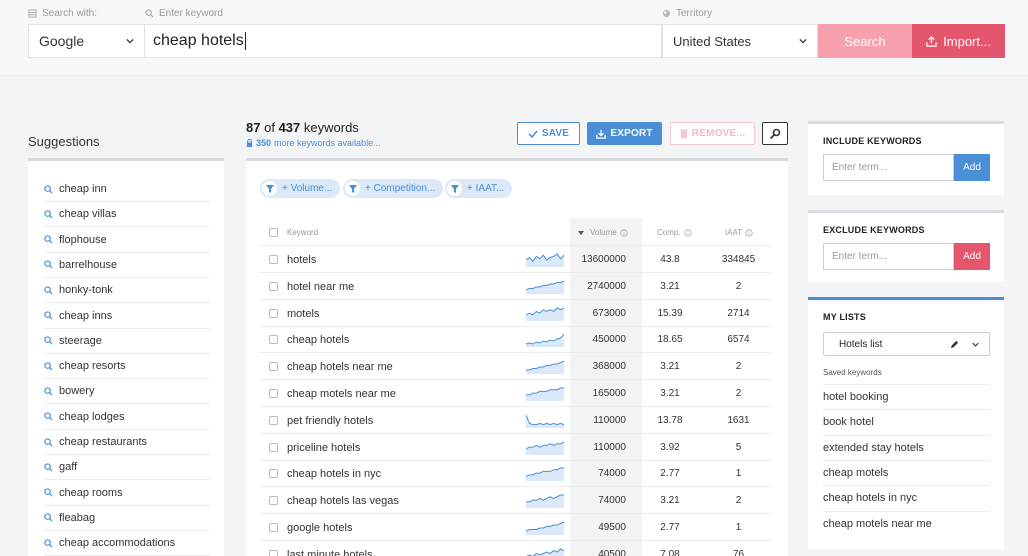 This screenshot has width=1028, height=556. What do you see at coordinates (749, 232) in the screenshot?
I see `info-icon` at bounding box center [749, 232].